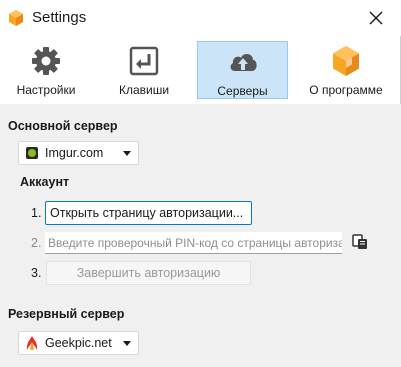 The height and width of the screenshot is (367, 401). I want to click on title-bar: Settings, so click(200, 18).